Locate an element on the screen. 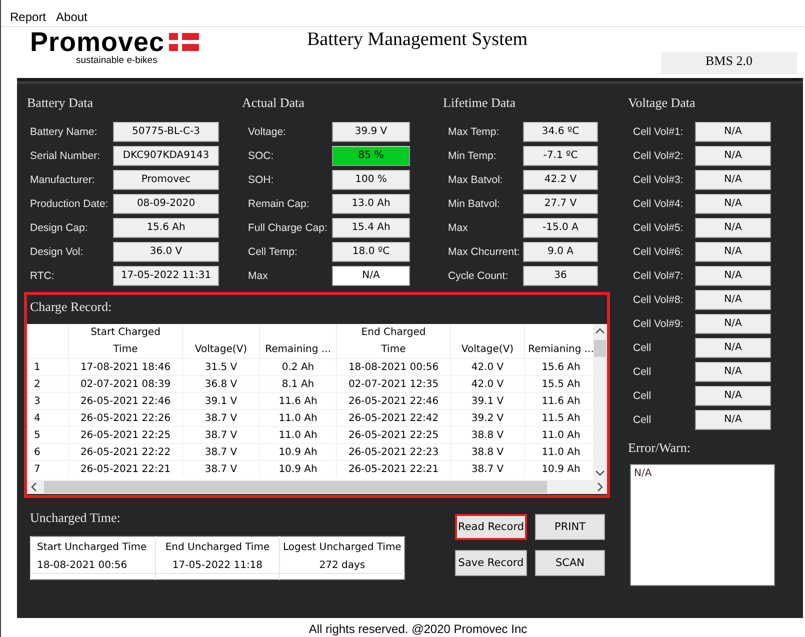 The height and width of the screenshot is (637, 805). value-field: 36.0 V is located at coordinates (166, 252).